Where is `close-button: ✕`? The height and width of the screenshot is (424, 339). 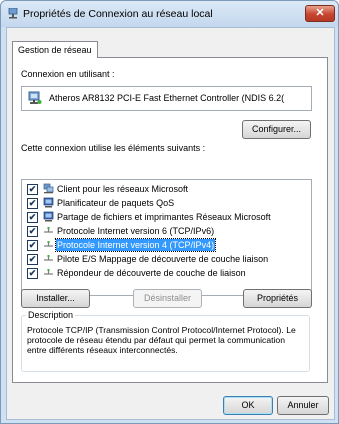
close-button: ✕ is located at coordinates (320, 13).